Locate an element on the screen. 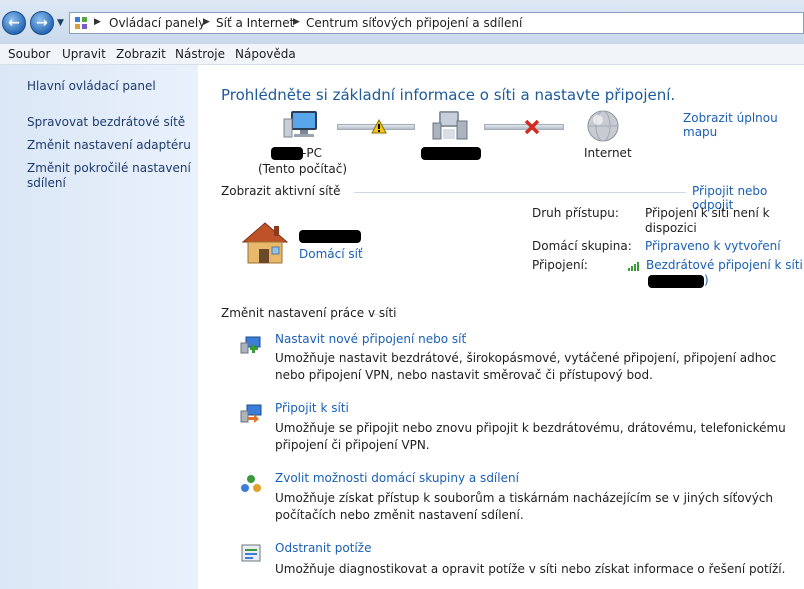  redacted-network-name is located at coordinates (451, 153).